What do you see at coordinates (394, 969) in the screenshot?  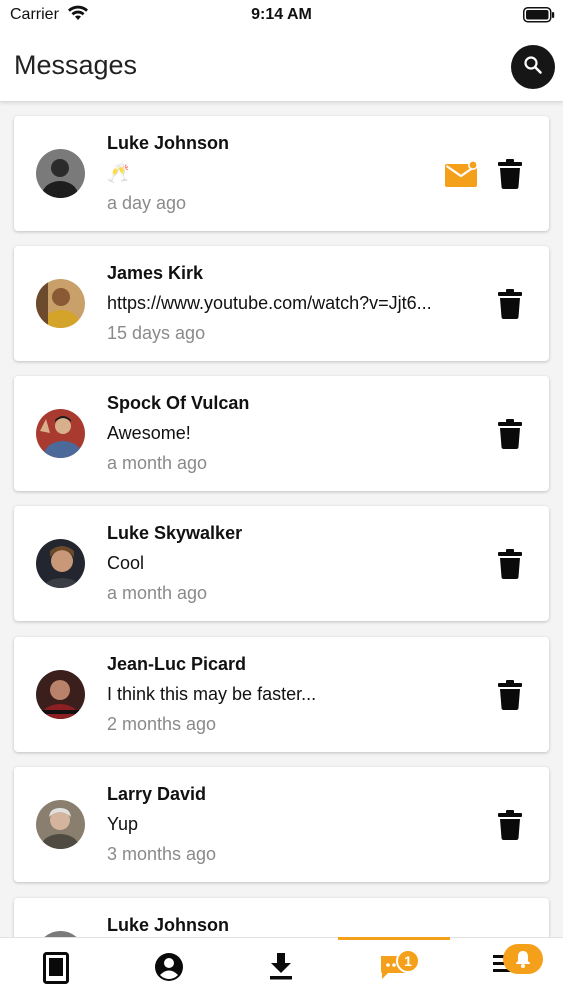 I see `tab-messages: 1` at bounding box center [394, 969].